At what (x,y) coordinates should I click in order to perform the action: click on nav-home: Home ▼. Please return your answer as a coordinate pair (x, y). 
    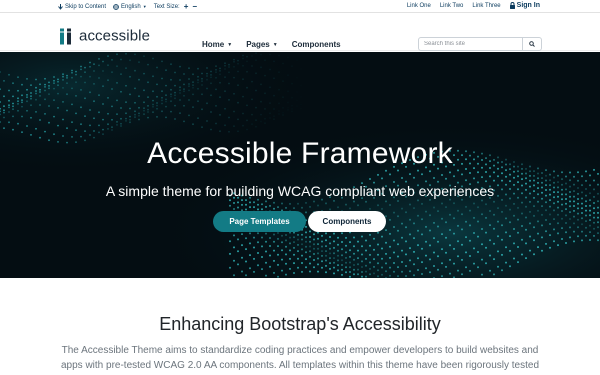
    Looking at the image, I should click on (217, 44).